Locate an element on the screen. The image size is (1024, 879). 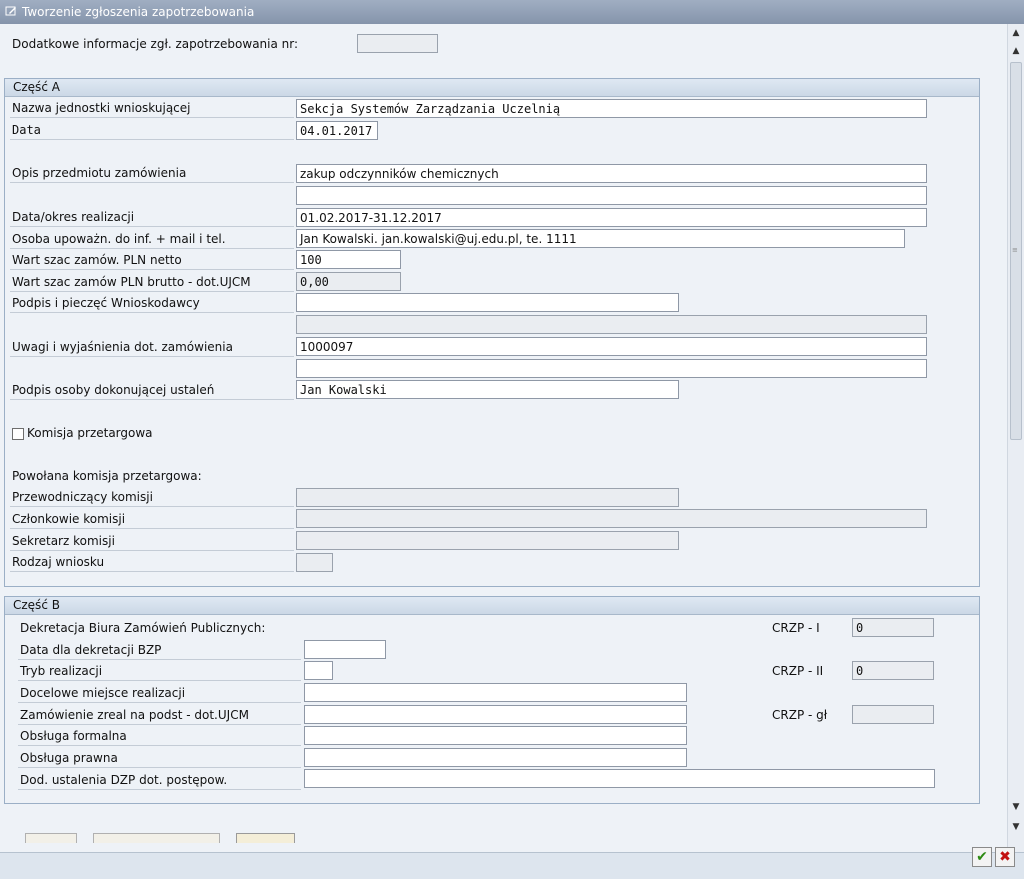
crzp-main-field is located at coordinates (893, 714).